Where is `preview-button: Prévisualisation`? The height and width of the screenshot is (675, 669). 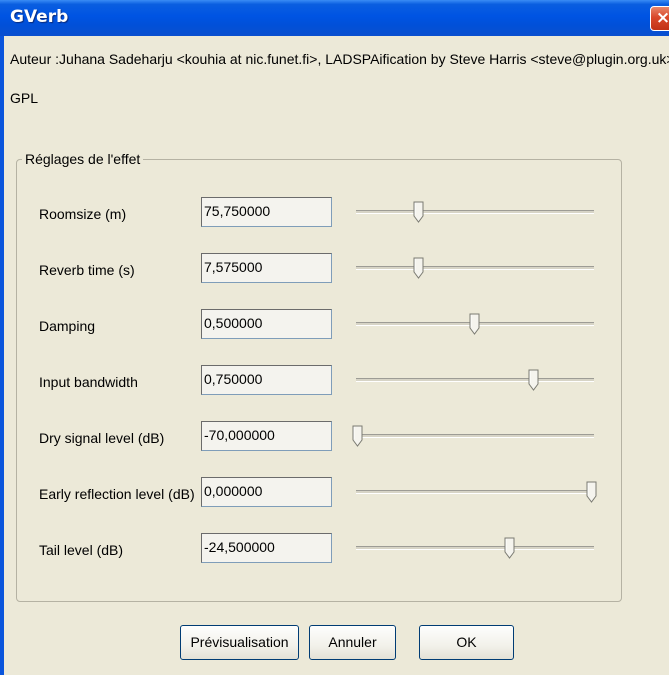 preview-button: Prévisualisation is located at coordinates (239, 642).